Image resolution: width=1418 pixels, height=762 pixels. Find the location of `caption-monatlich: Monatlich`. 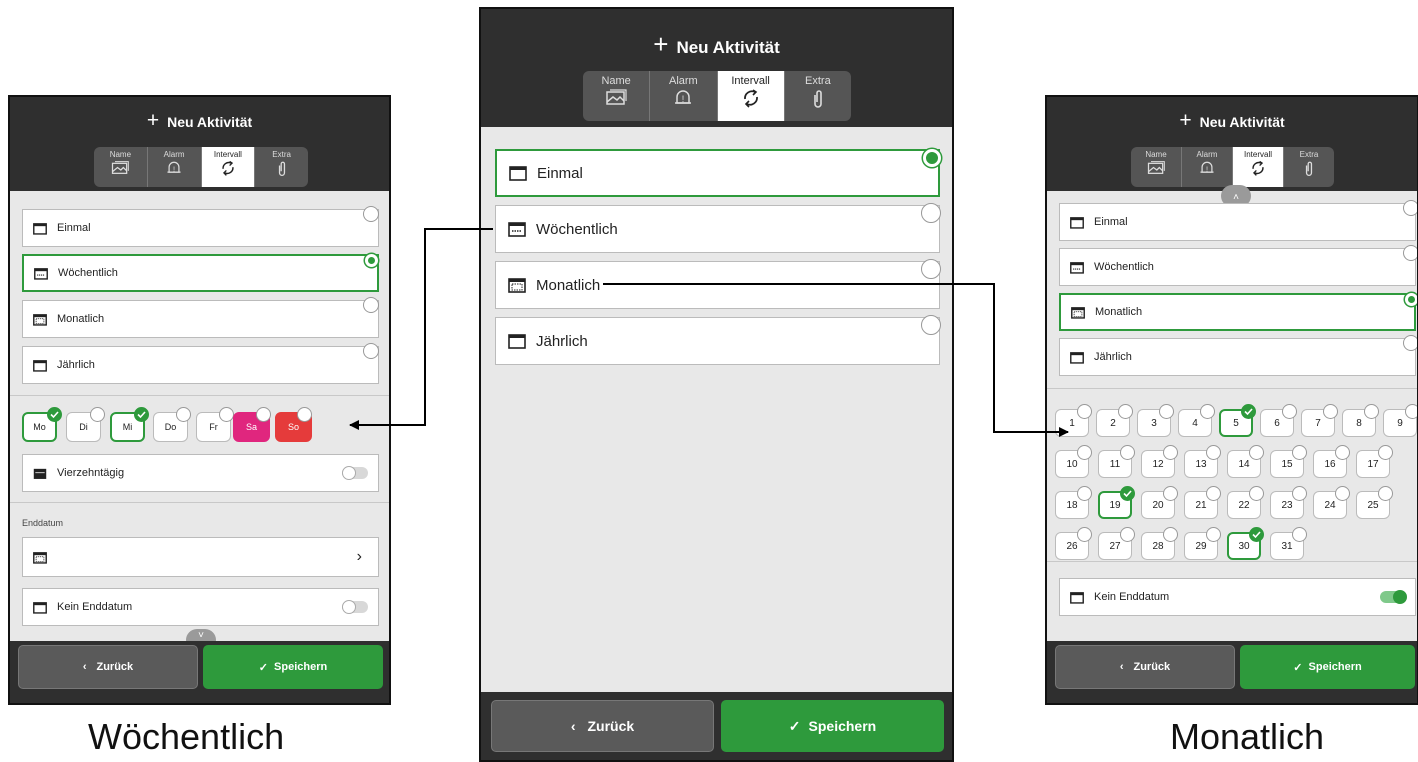

caption-monatlich: Monatlich is located at coordinates (1247, 736).